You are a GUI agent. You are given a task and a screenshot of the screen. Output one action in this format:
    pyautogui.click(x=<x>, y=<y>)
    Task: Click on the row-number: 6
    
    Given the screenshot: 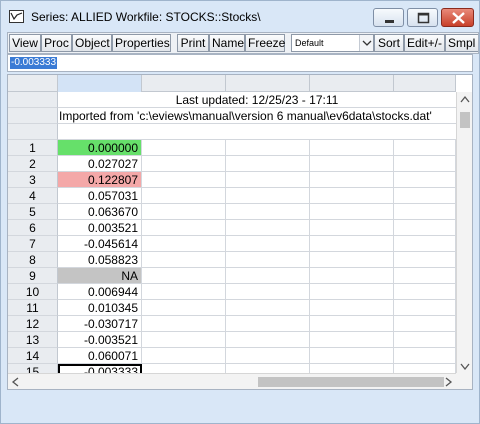 What is the action you would take?
    pyautogui.click(x=33, y=228)
    